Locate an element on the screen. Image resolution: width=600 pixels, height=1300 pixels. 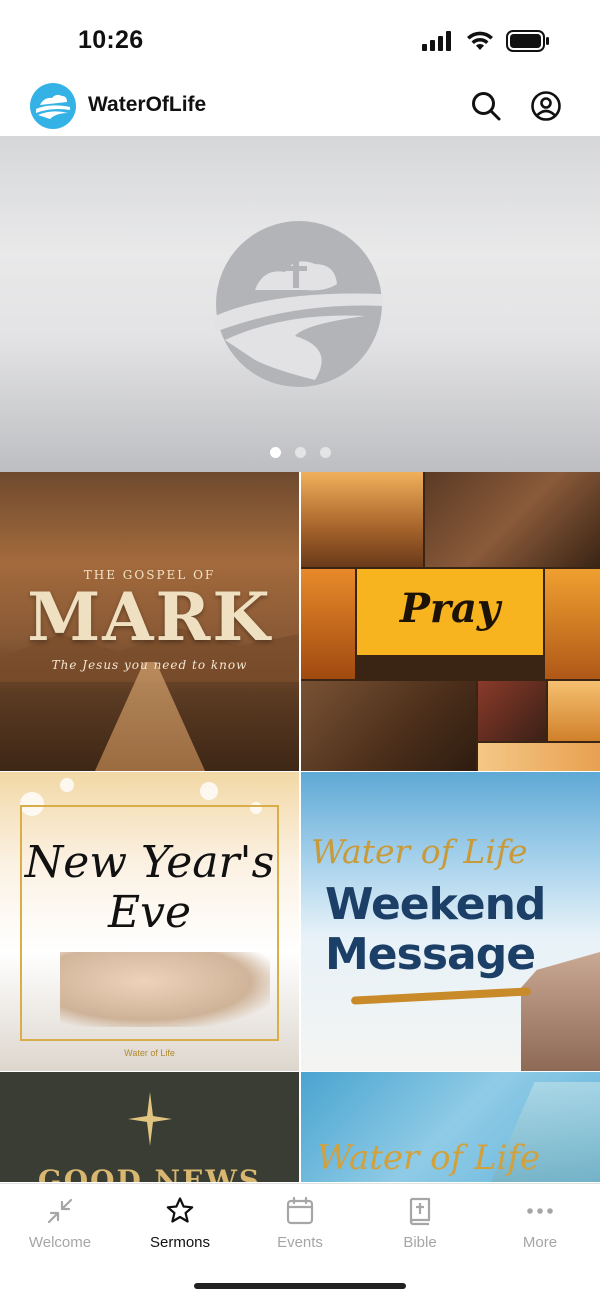
app-logo is located at coordinates (53, 106).